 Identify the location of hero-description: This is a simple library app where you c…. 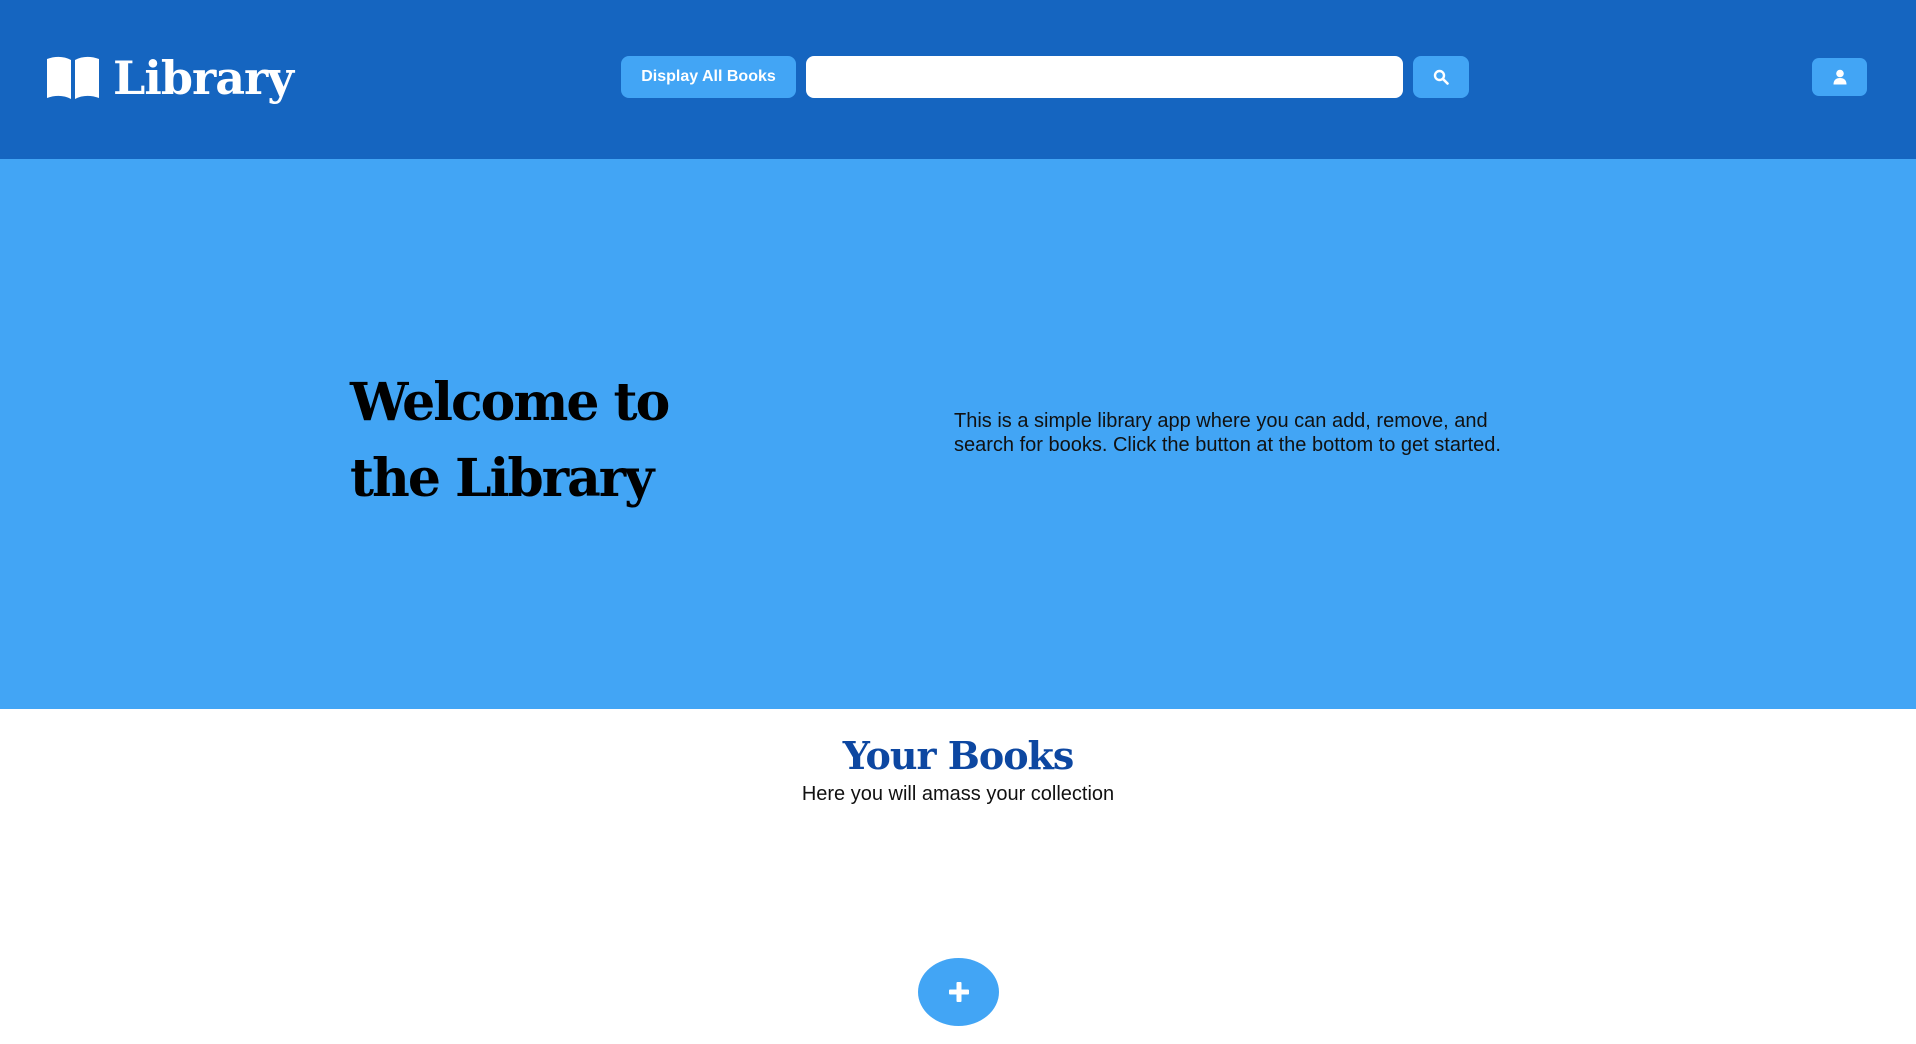
(1227, 433).